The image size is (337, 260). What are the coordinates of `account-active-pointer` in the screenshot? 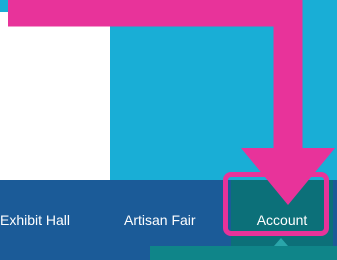 It's located at (281, 242).